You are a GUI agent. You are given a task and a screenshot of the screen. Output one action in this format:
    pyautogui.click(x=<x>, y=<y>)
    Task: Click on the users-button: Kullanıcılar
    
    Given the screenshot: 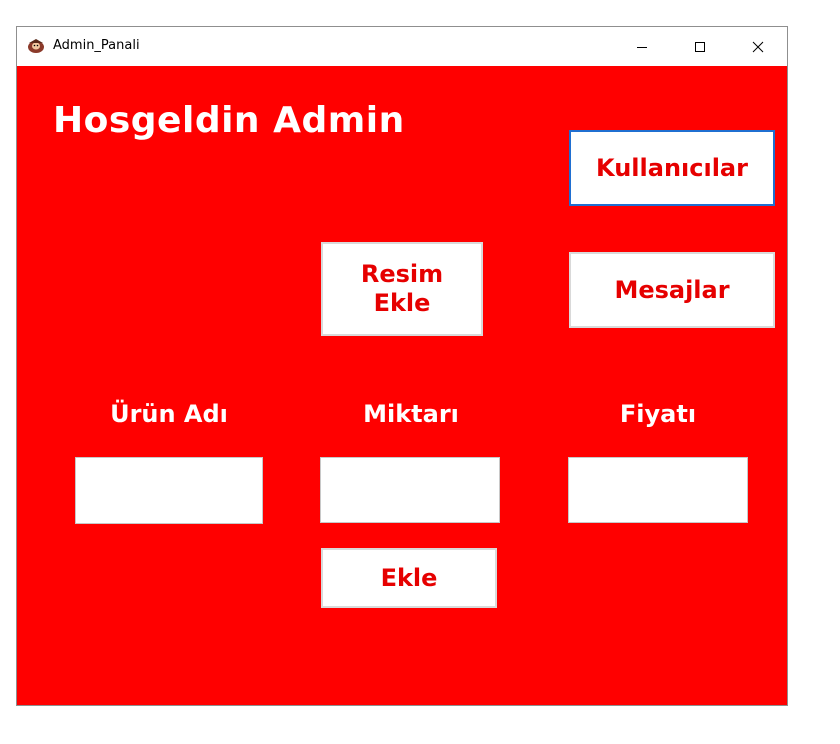 What is the action you would take?
    pyautogui.click(x=672, y=168)
    